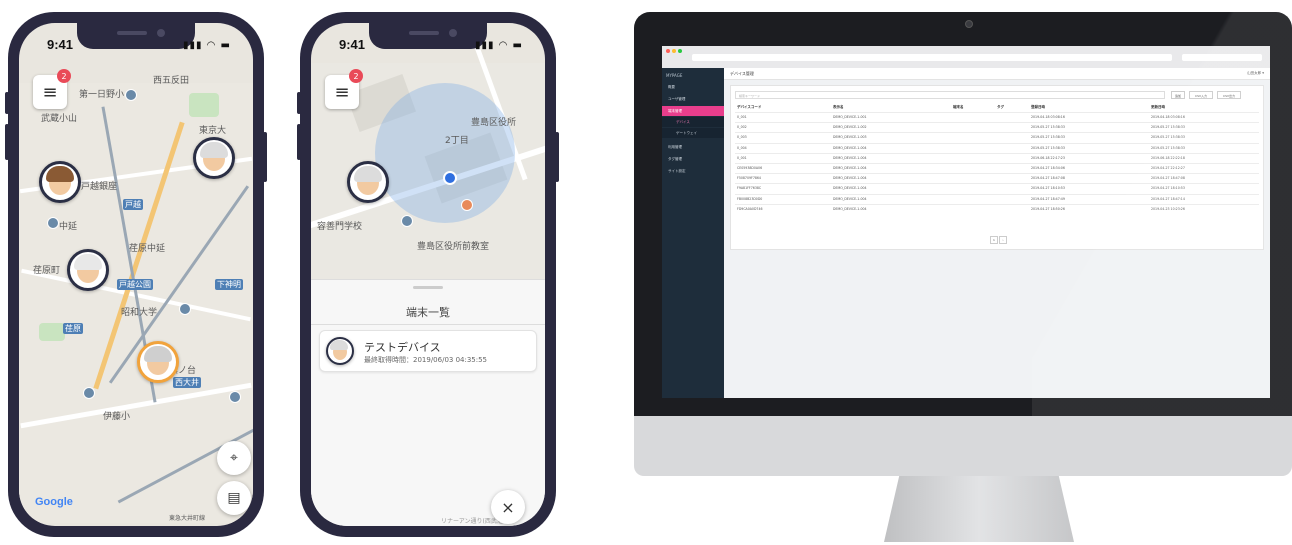 Image resolution: width=1292 pixels, height=545 pixels. I want to click on device-list-button: ▤, so click(234, 498).